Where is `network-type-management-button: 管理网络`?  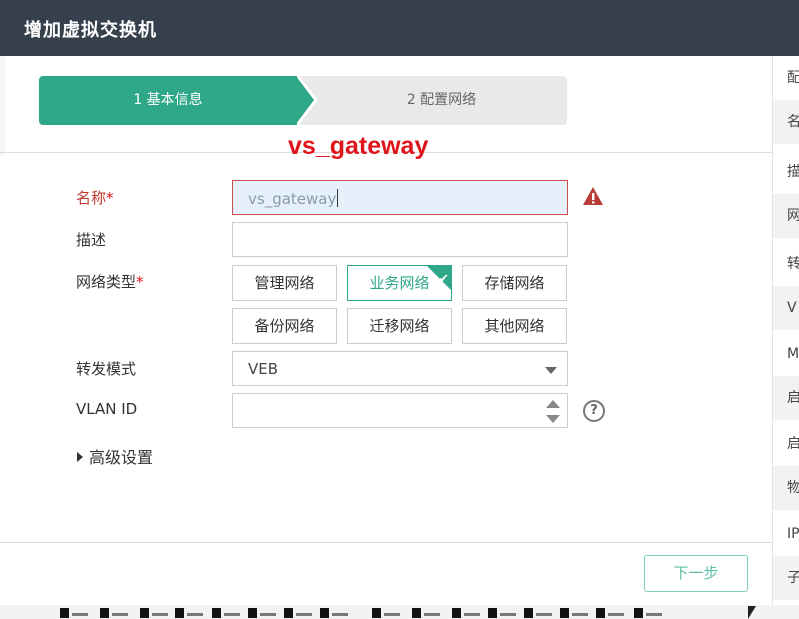 network-type-management-button: 管理网络 is located at coordinates (284, 283).